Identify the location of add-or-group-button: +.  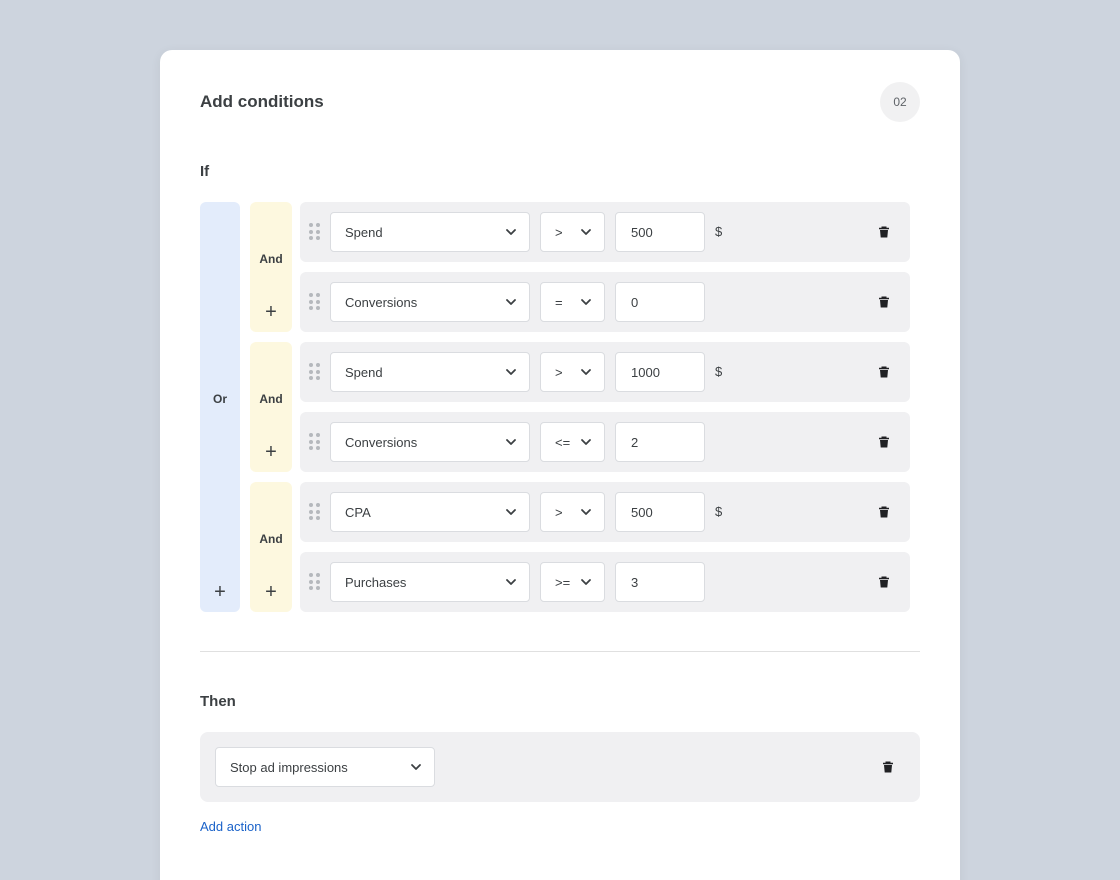
(220, 592).